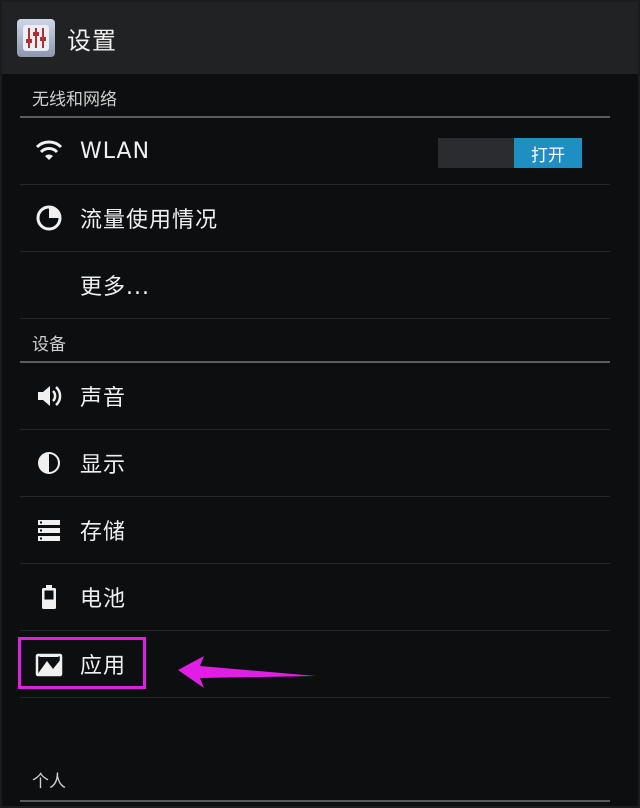 The height and width of the screenshot is (808, 640). I want to click on page-title: 设置, so click(92, 40).